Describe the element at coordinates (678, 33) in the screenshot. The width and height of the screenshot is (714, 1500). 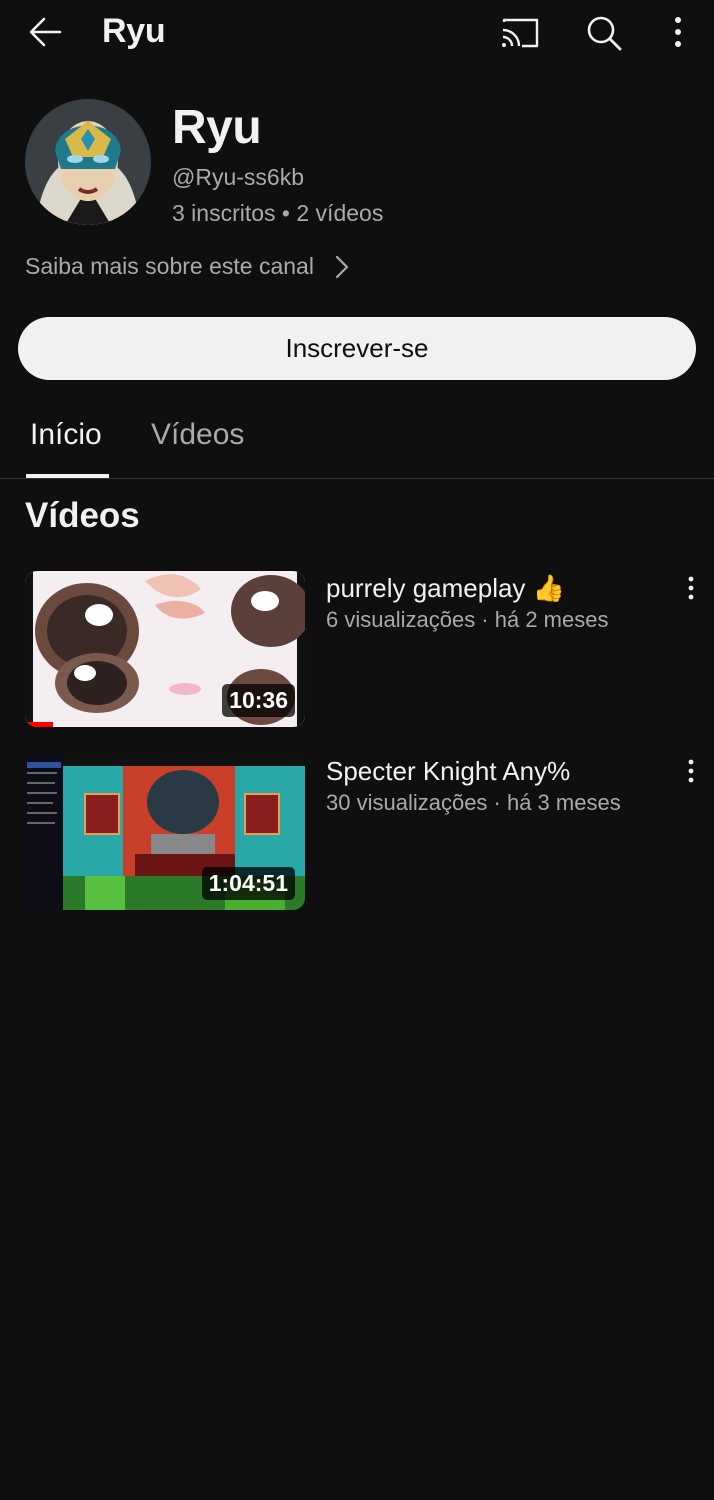
I see `more-vert-icon` at that location.